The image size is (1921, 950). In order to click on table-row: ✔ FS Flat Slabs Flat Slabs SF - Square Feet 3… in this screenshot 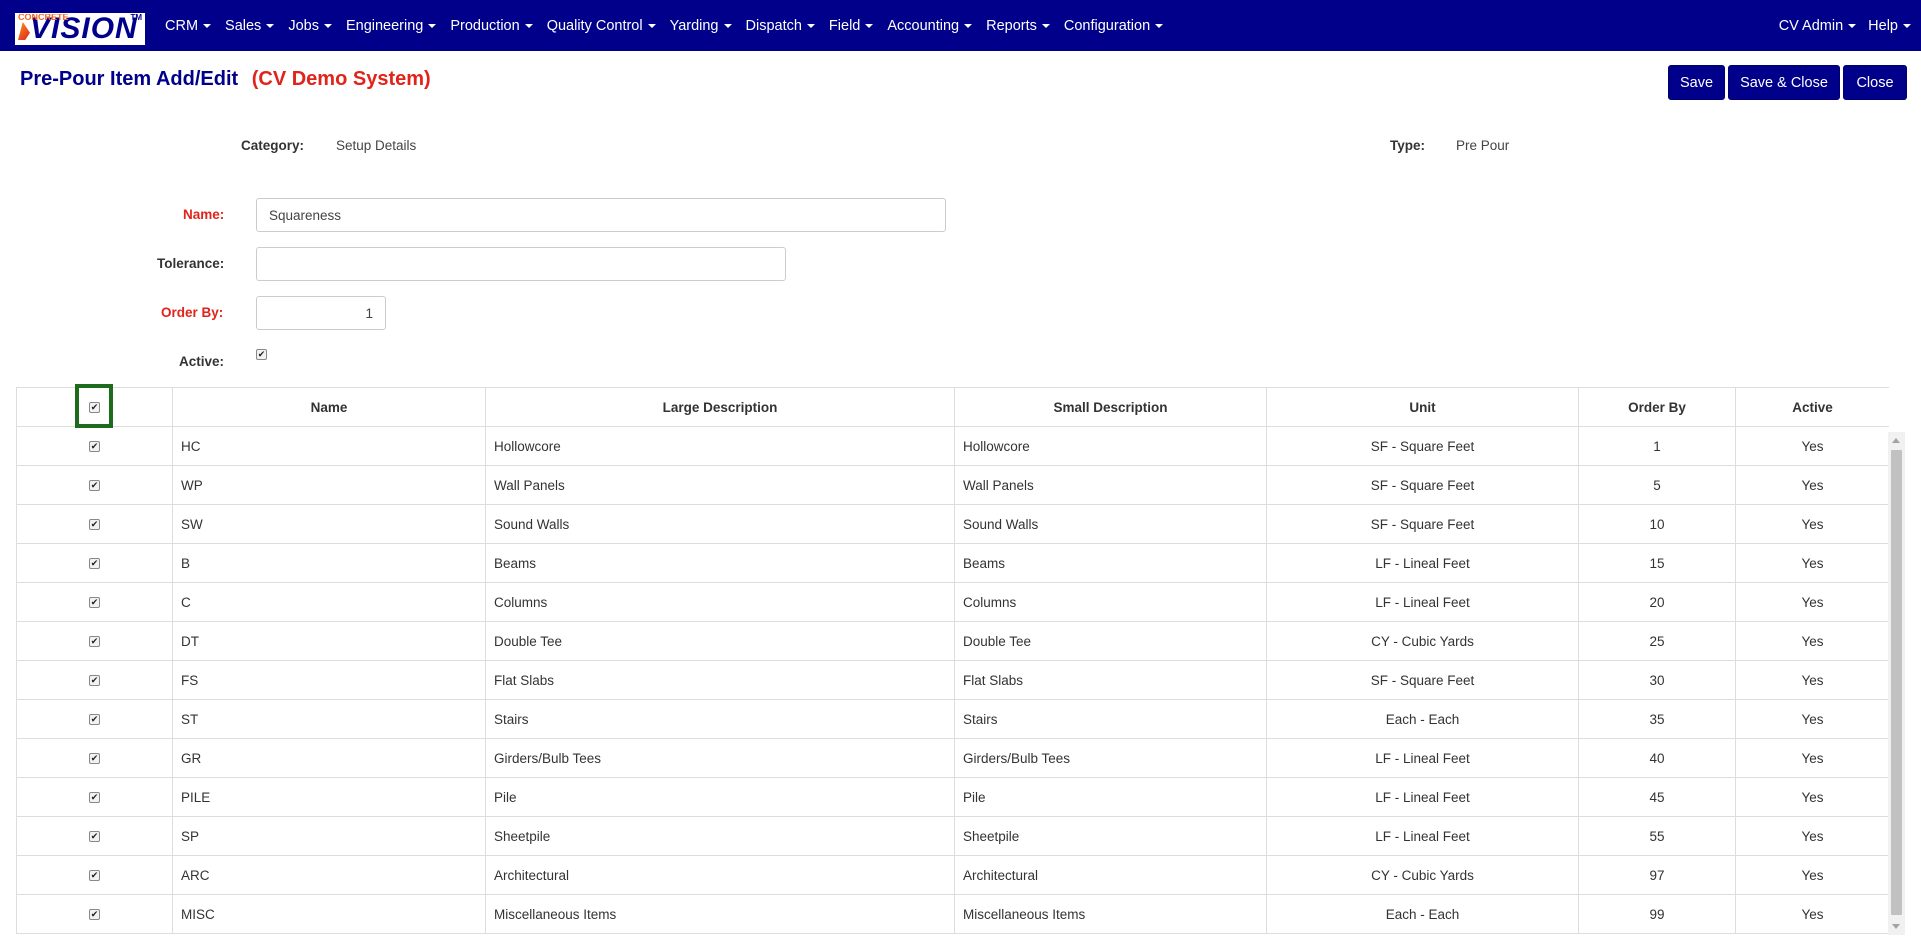, I will do `click(952, 680)`.